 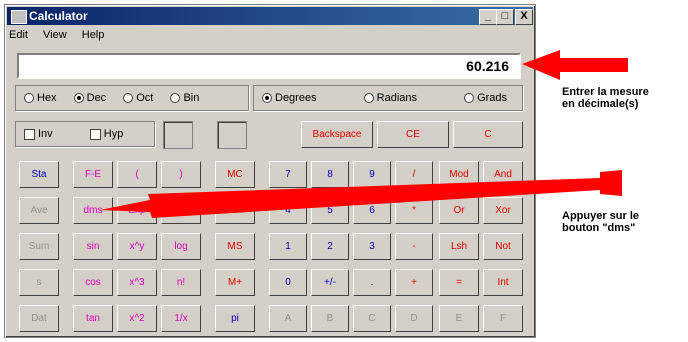 What do you see at coordinates (605, 92) in the screenshot?
I see `annotation-enter-line1: Entrer la mesure` at bounding box center [605, 92].